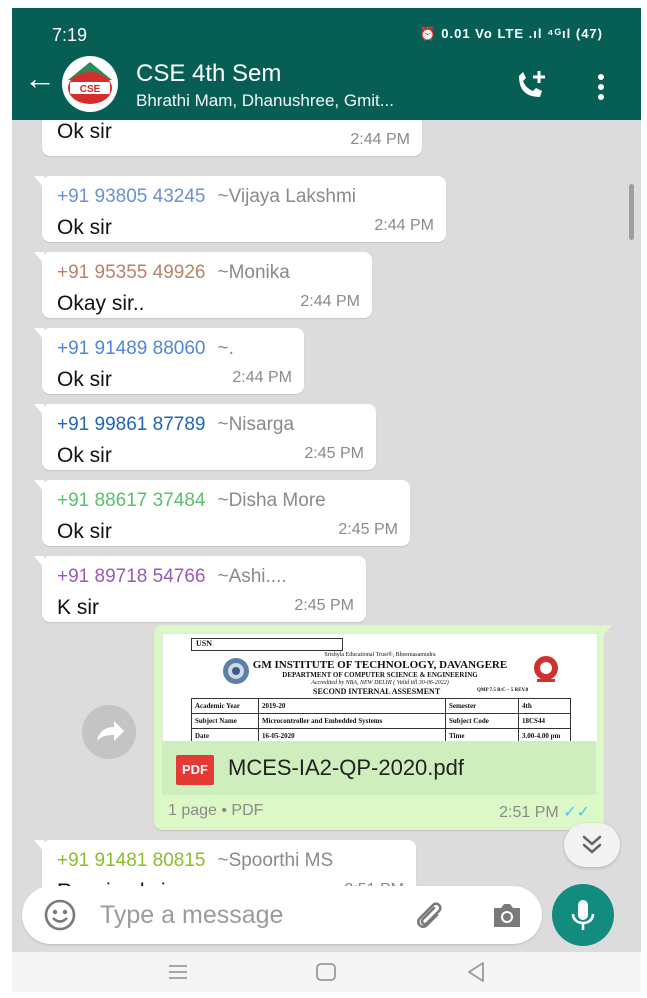 The height and width of the screenshot is (998, 647). Describe the element at coordinates (206, 197) in the screenshot. I see `message-sender: +91 93805 43245 ~Vijaya Lakshmi` at that location.